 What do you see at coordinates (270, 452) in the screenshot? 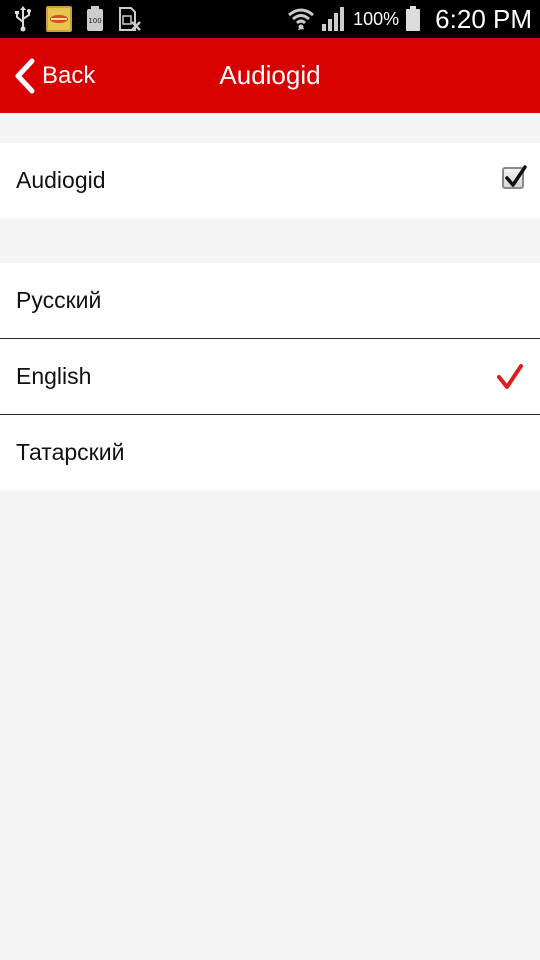
I see `language-option-tatar: Татарский` at bounding box center [270, 452].